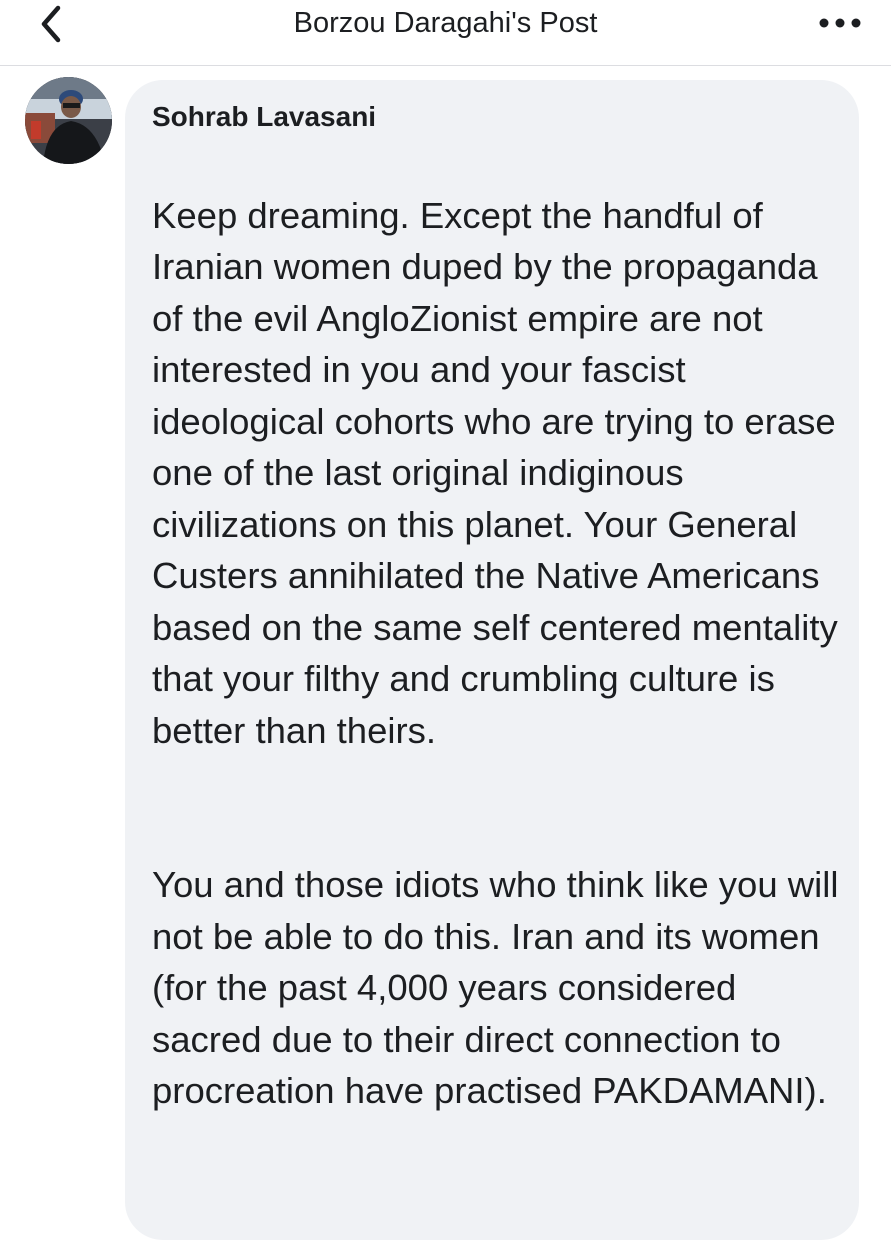 Image resolution: width=891 pixels, height=1240 pixels. I want to click on avatar, so click(68, 120).